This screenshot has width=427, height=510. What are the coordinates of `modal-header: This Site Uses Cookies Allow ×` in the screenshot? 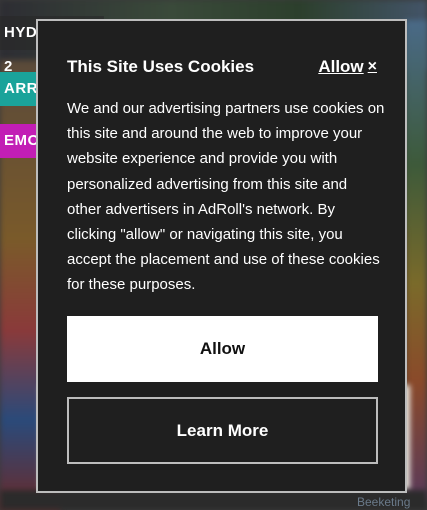 It's located at (222, 67).